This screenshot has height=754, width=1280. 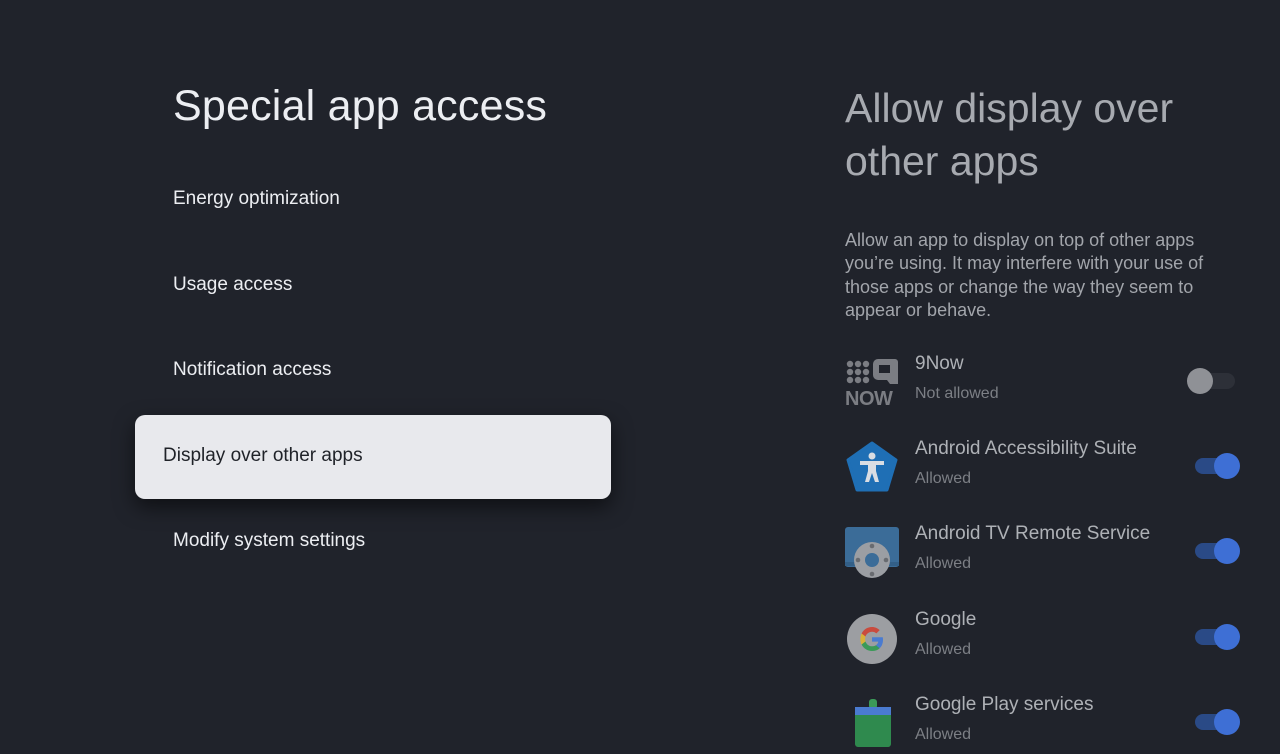 What do you see at coordinates (263, 455) in the screenshot?
I see `menu-item-label: Display over other apps` at bounding box center [263, 455].